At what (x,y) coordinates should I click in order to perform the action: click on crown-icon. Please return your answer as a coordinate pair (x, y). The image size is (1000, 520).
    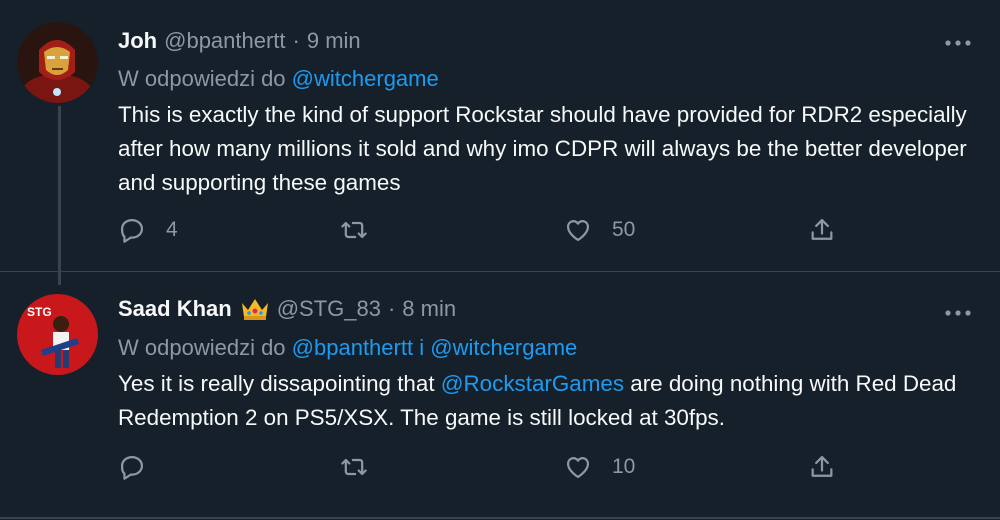
    Looking at the image, I should click on (255, 309).